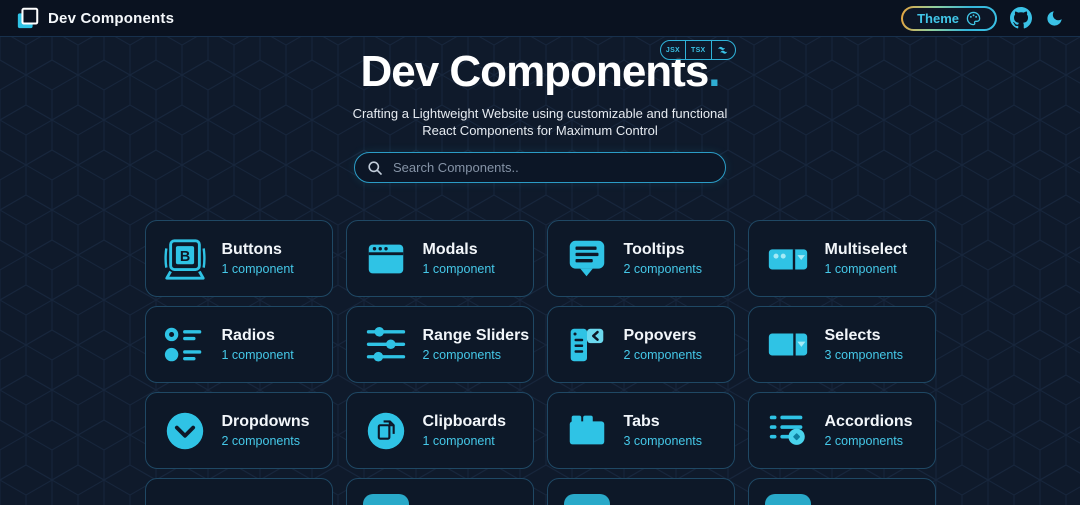 The image size is (1080, 505). What do you see at coordinates (673, 50) in the screenshot?
I see `jsx-file-icon: JSX` at bounding box center [673, 50].